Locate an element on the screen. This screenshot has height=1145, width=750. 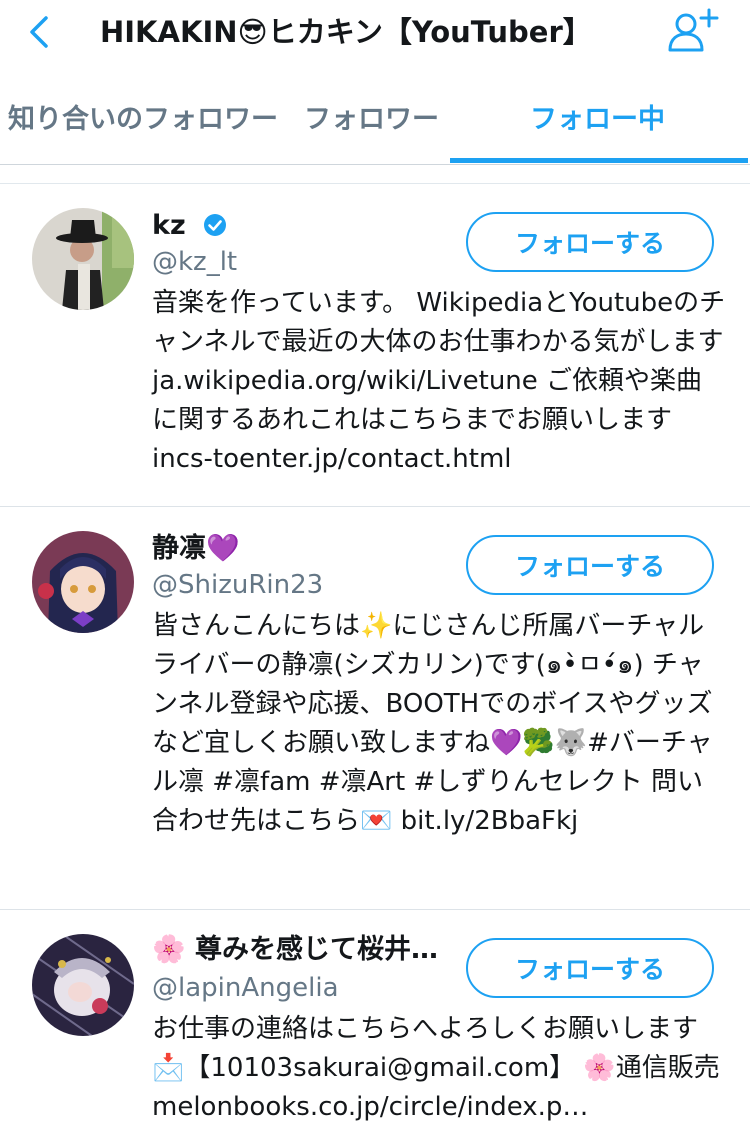
user-handle: @kz_lt is located at coordinates (195, 262).